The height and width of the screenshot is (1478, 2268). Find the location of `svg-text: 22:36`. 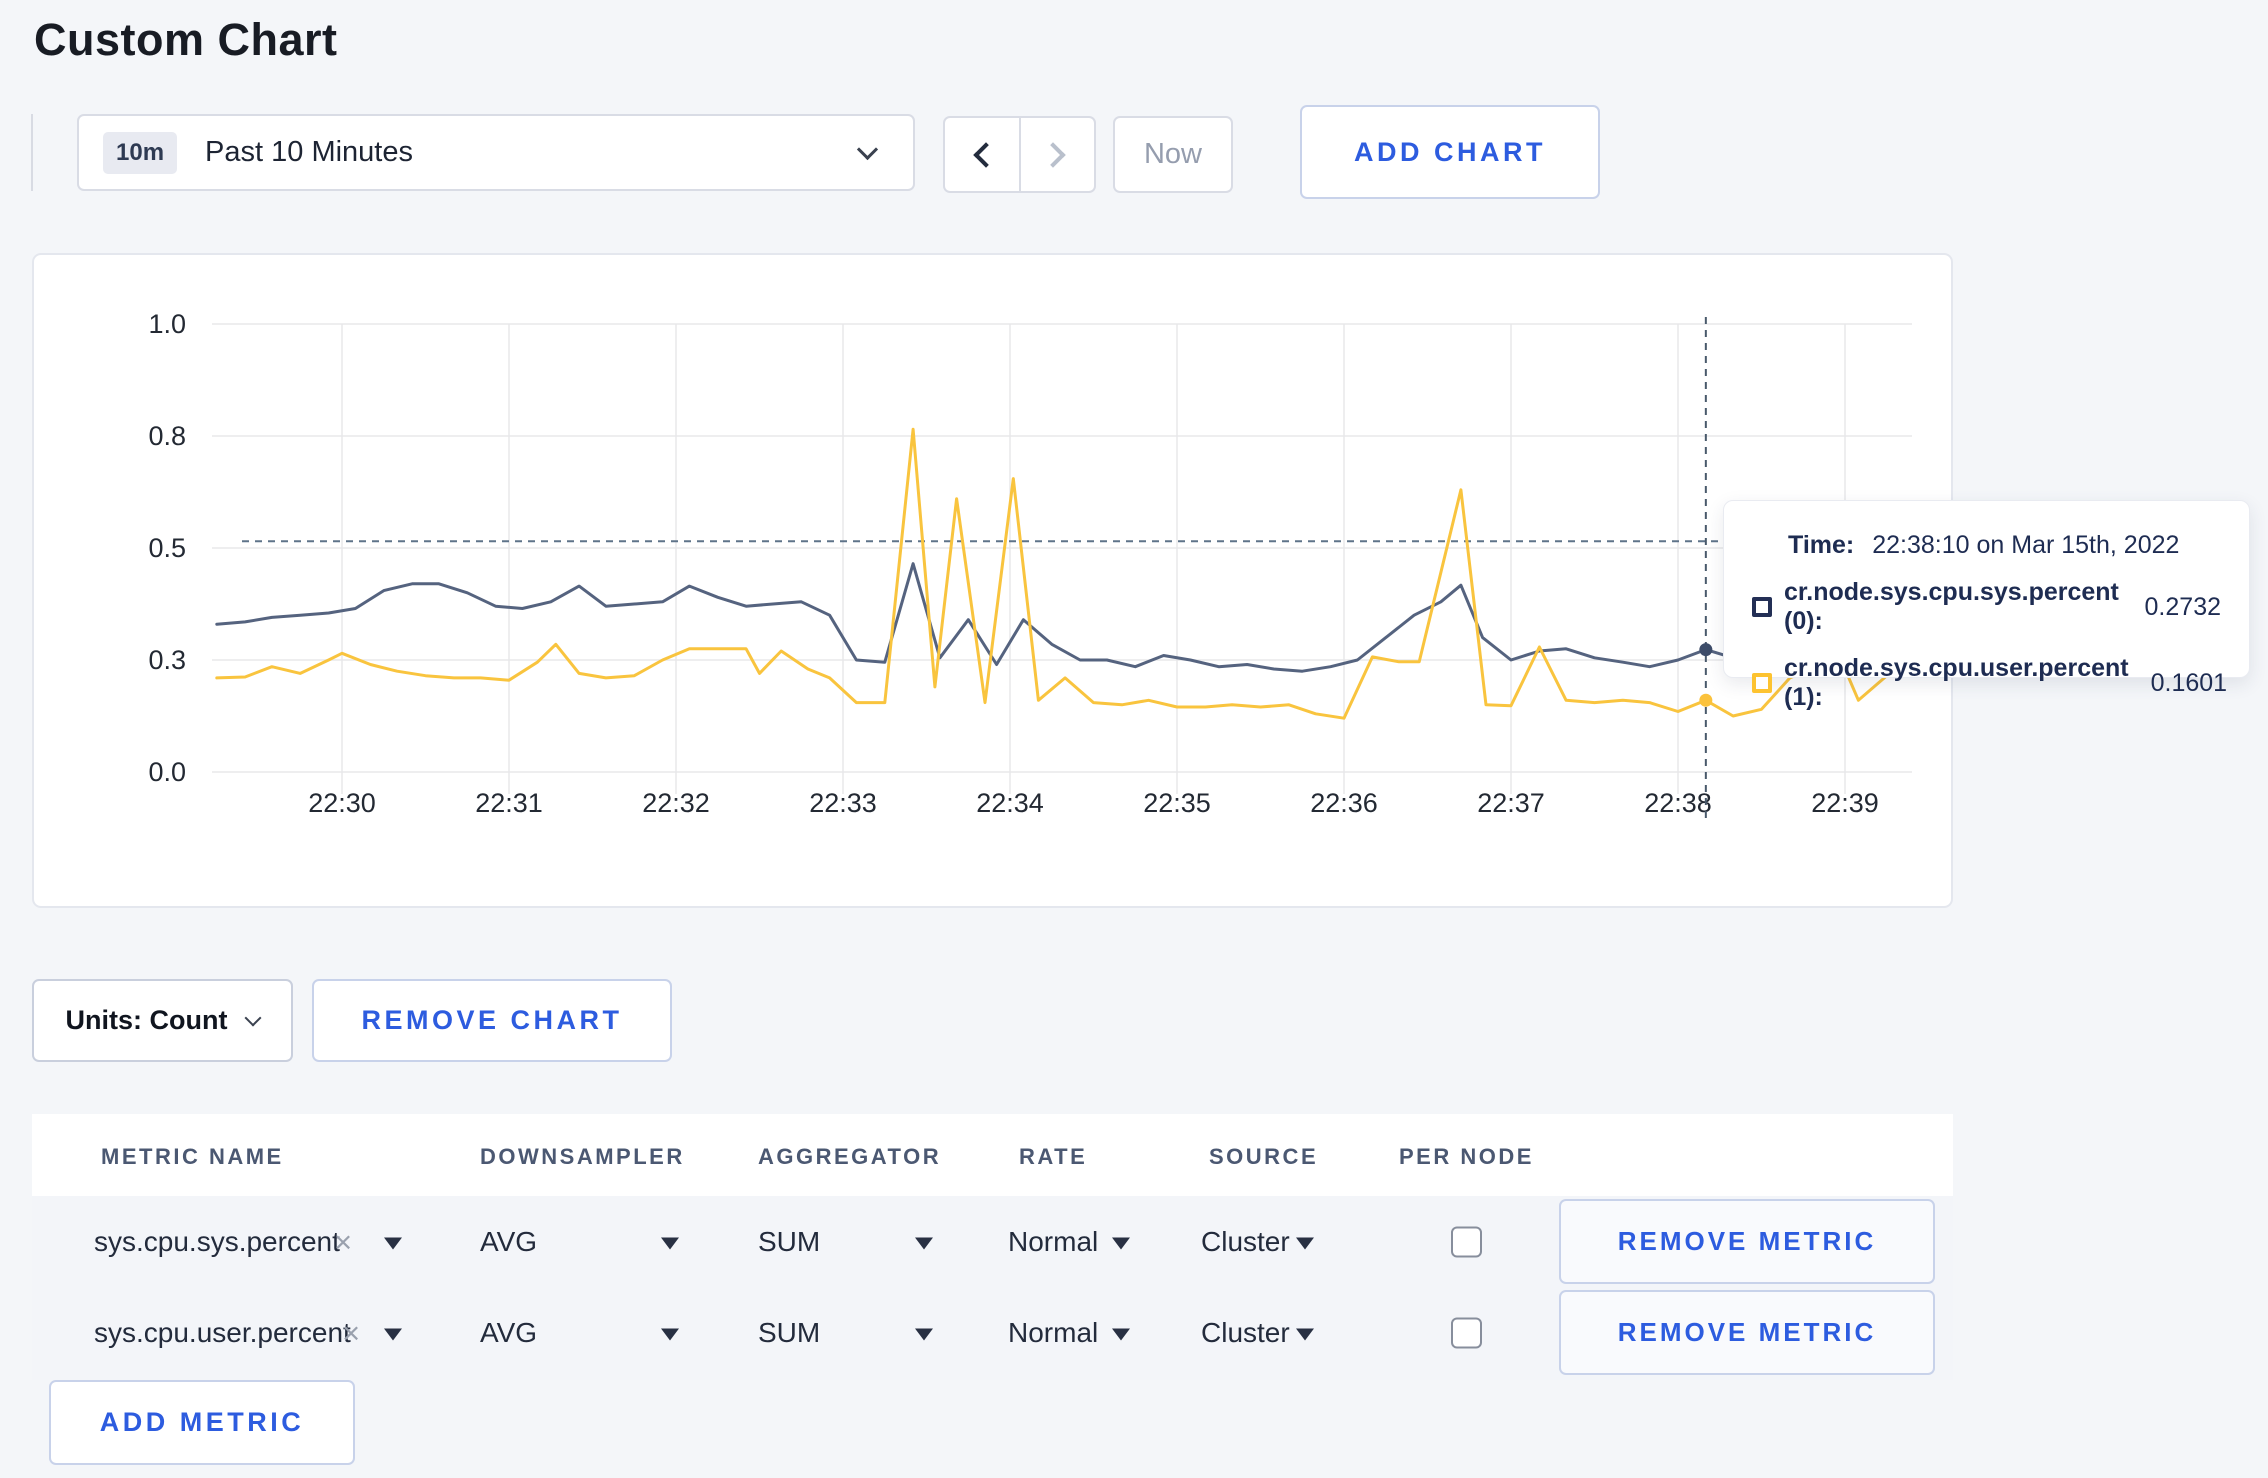

svg-text: 22:36 is located at coordinates (1344, 803).